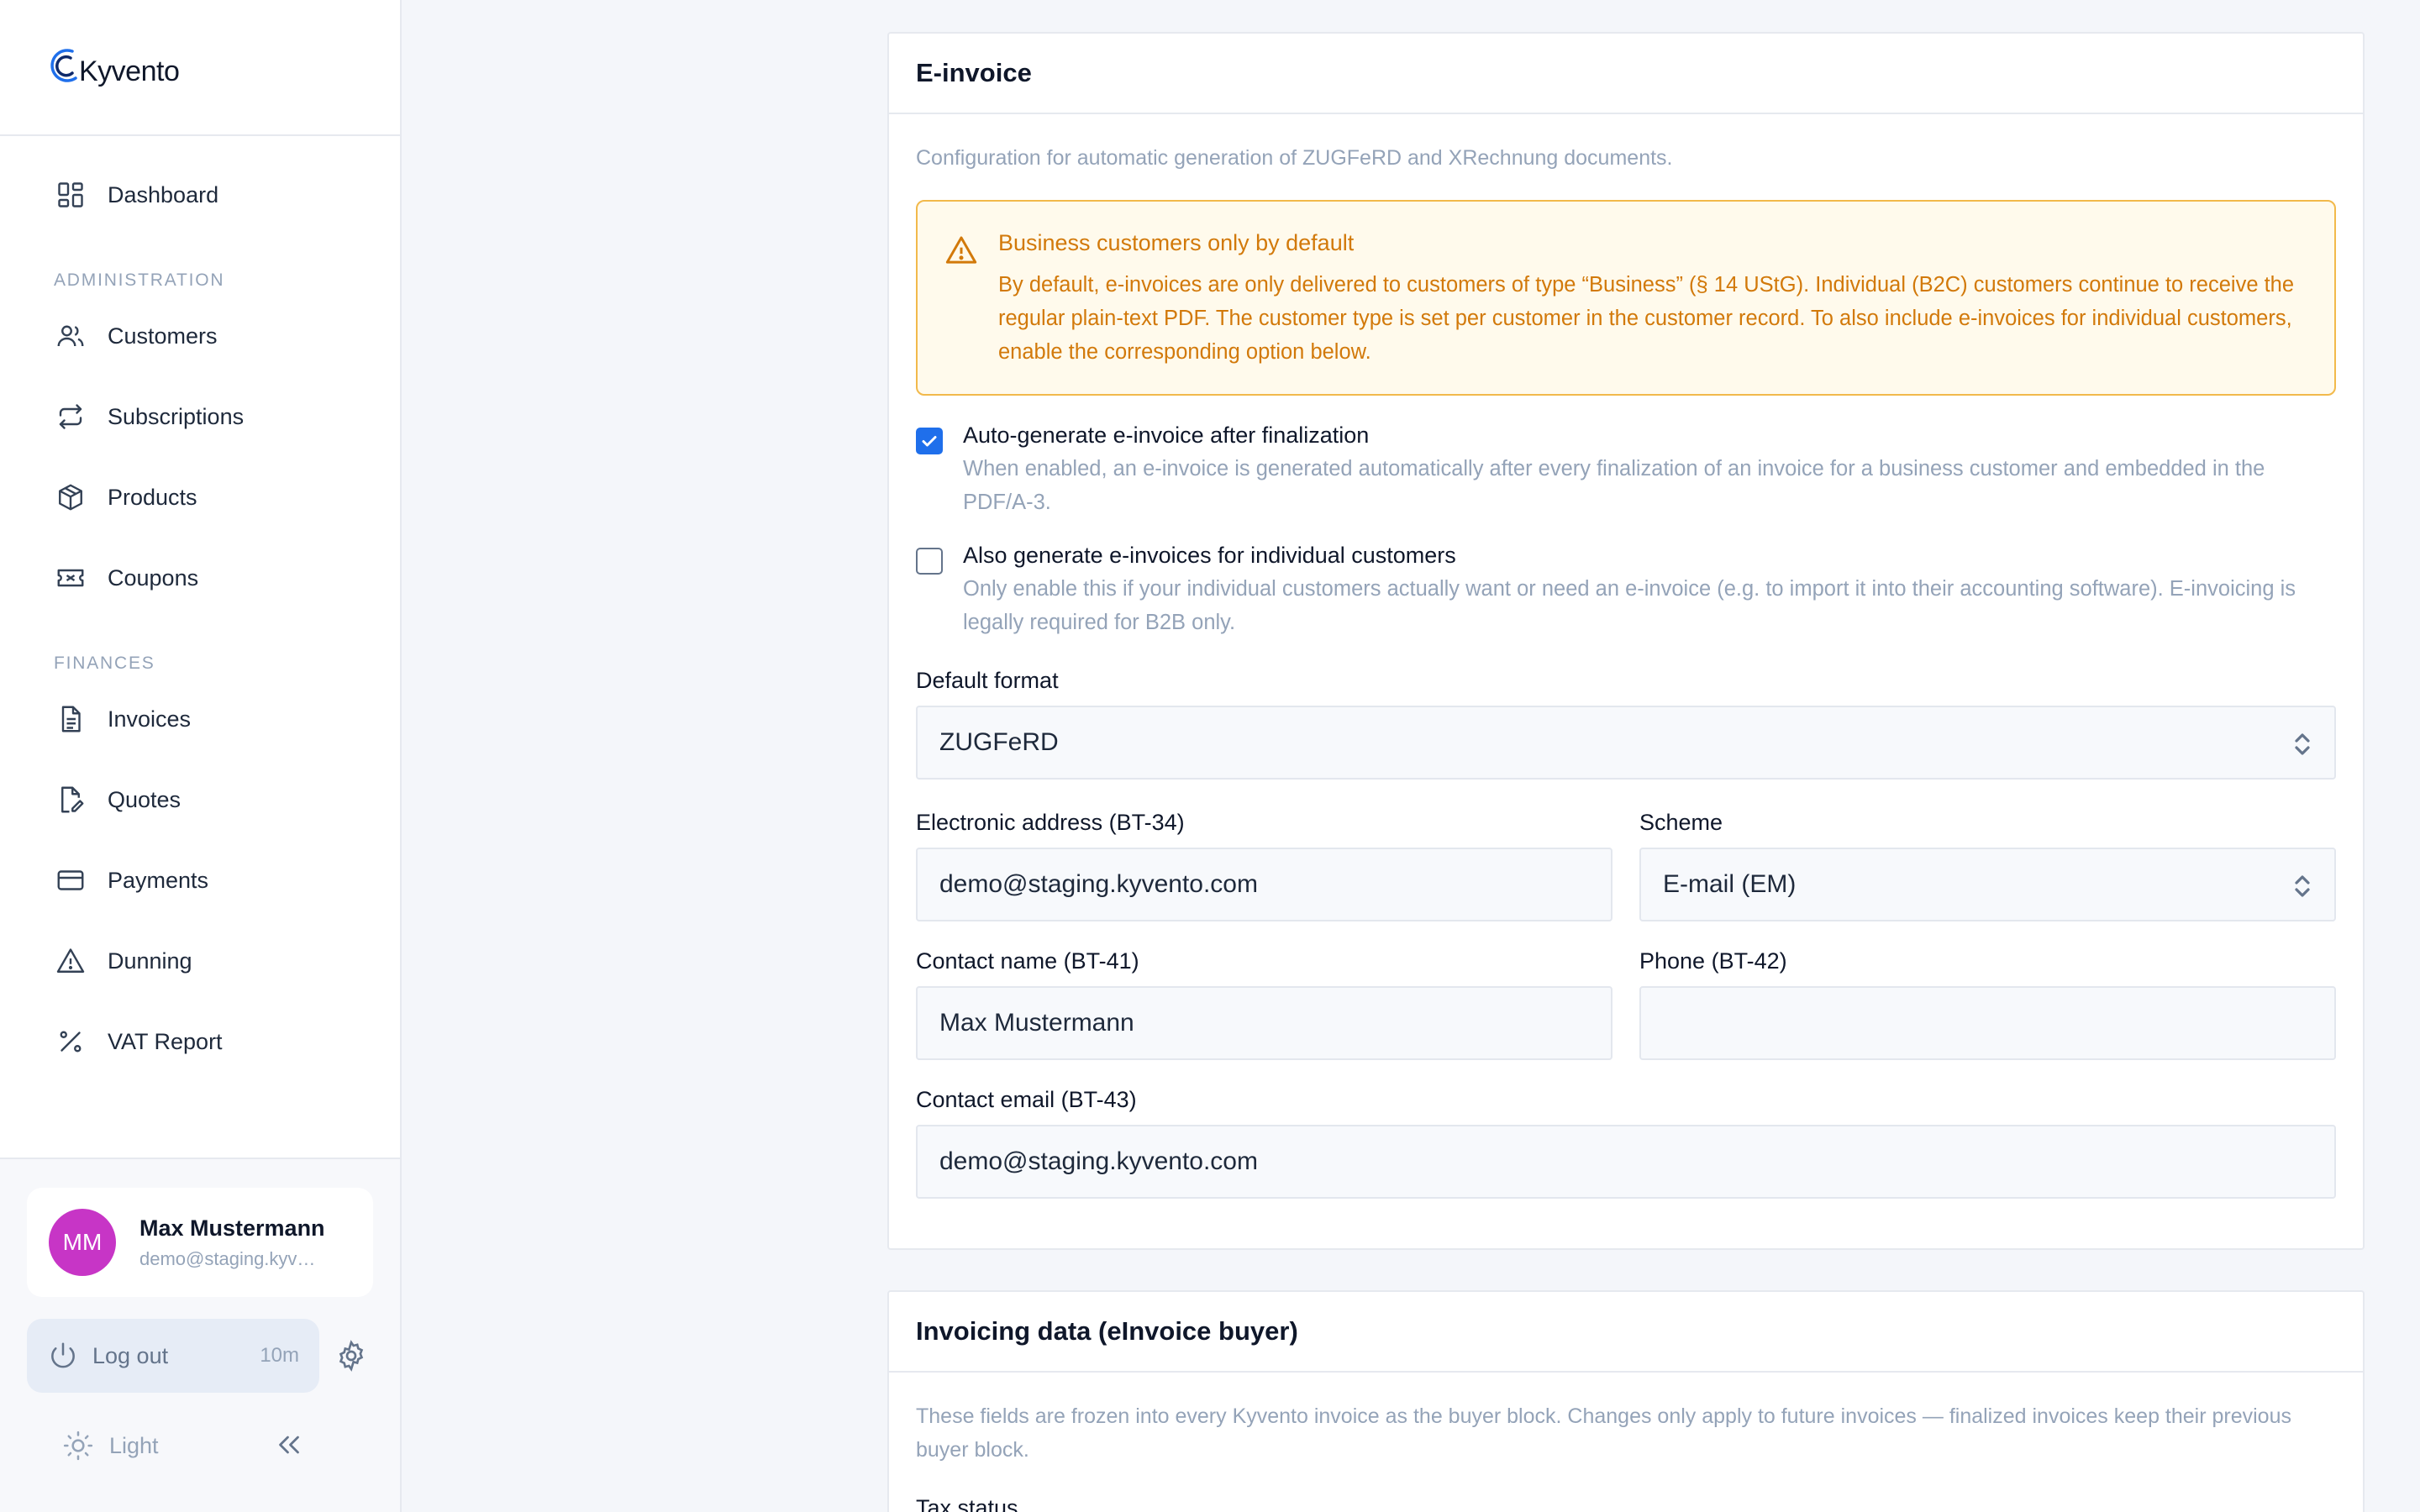 Image resolution: width=2420 pixels, height=1512 pixels. Describe the element at coordinates (1987, 884) in the screenshot. I see `scheme-select: E-mail (EM)` at that location.